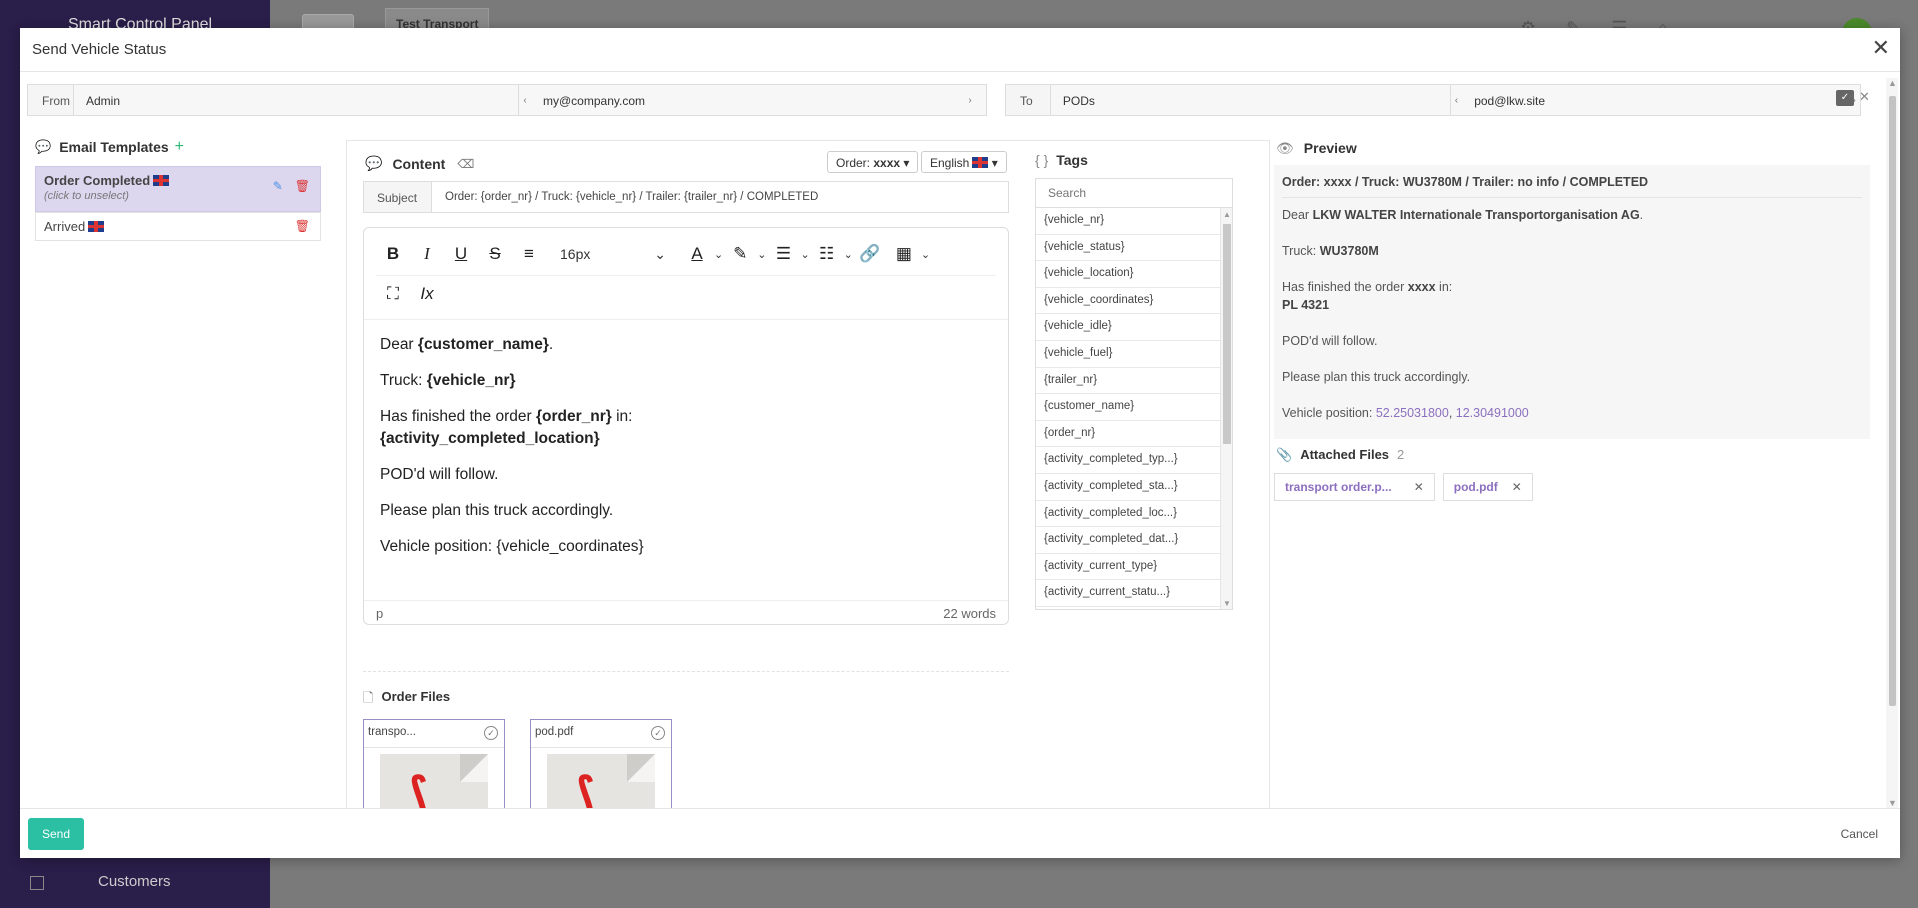 The width and height of the screenshot is (1918, 908). I want to click on body-text: Truck:, so click(403, 380).